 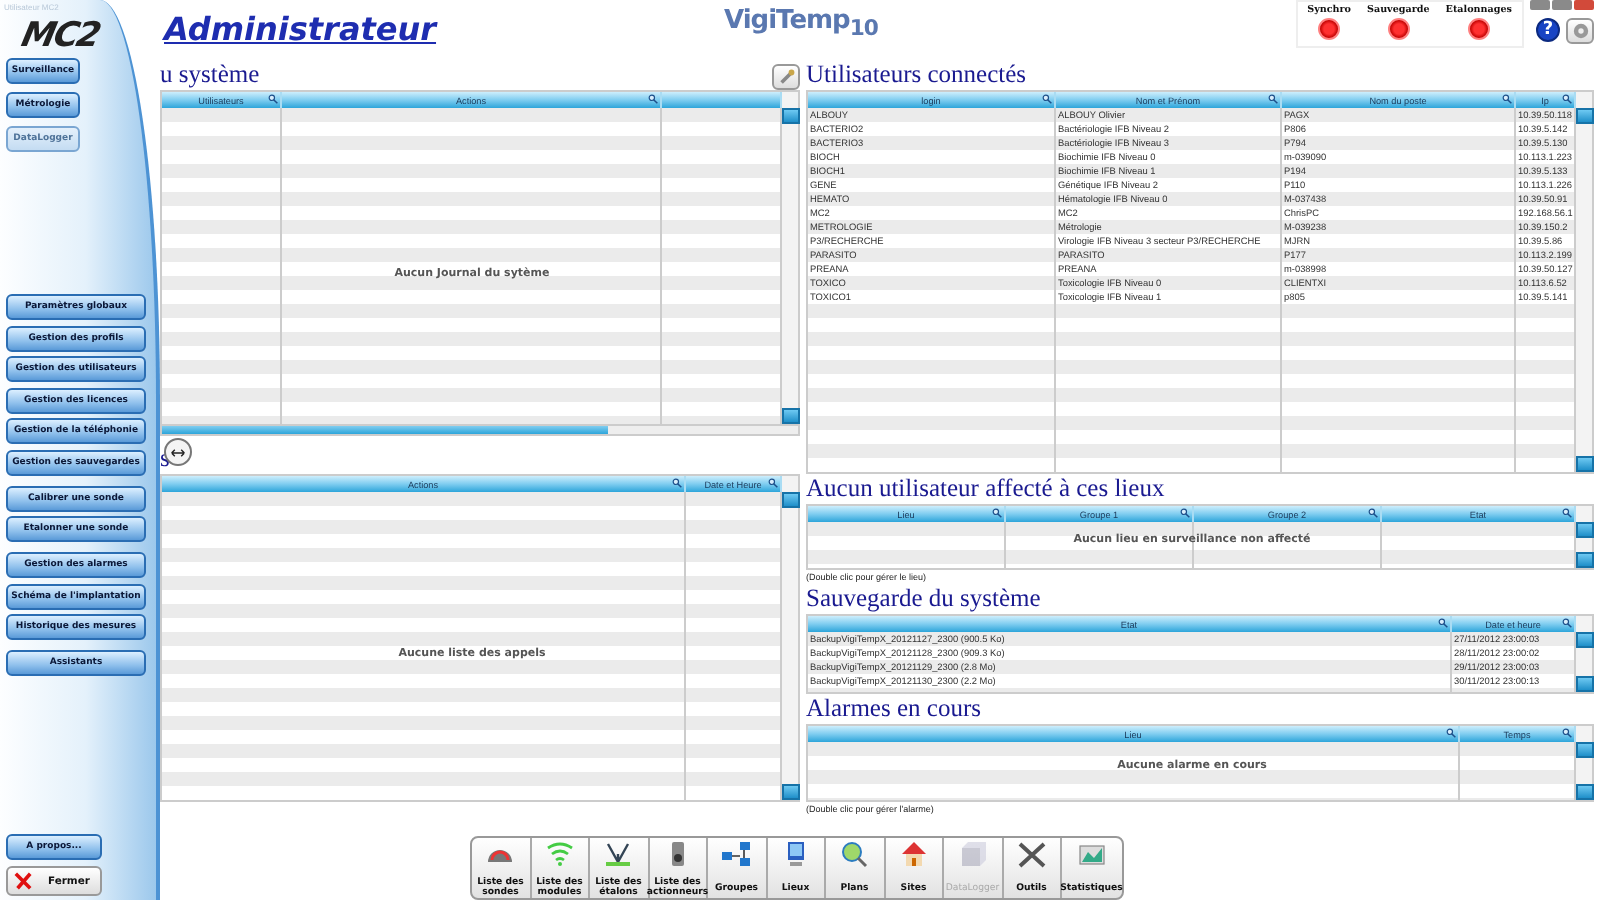 I want to click on horizontal-scrollbar, so click(x=480, y=431).